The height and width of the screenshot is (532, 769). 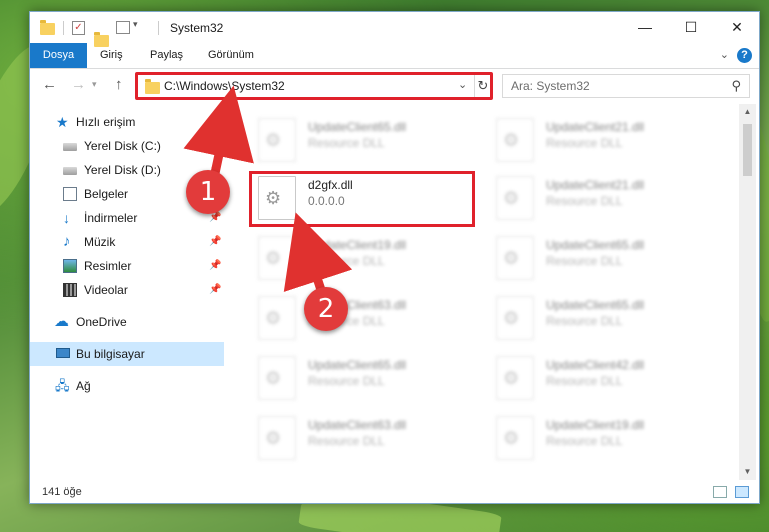 What do you see at coordinates (357, 425) in the screenshot?
I see `file-name: UpdateClient63.dll` at bounding box center [357, 425].